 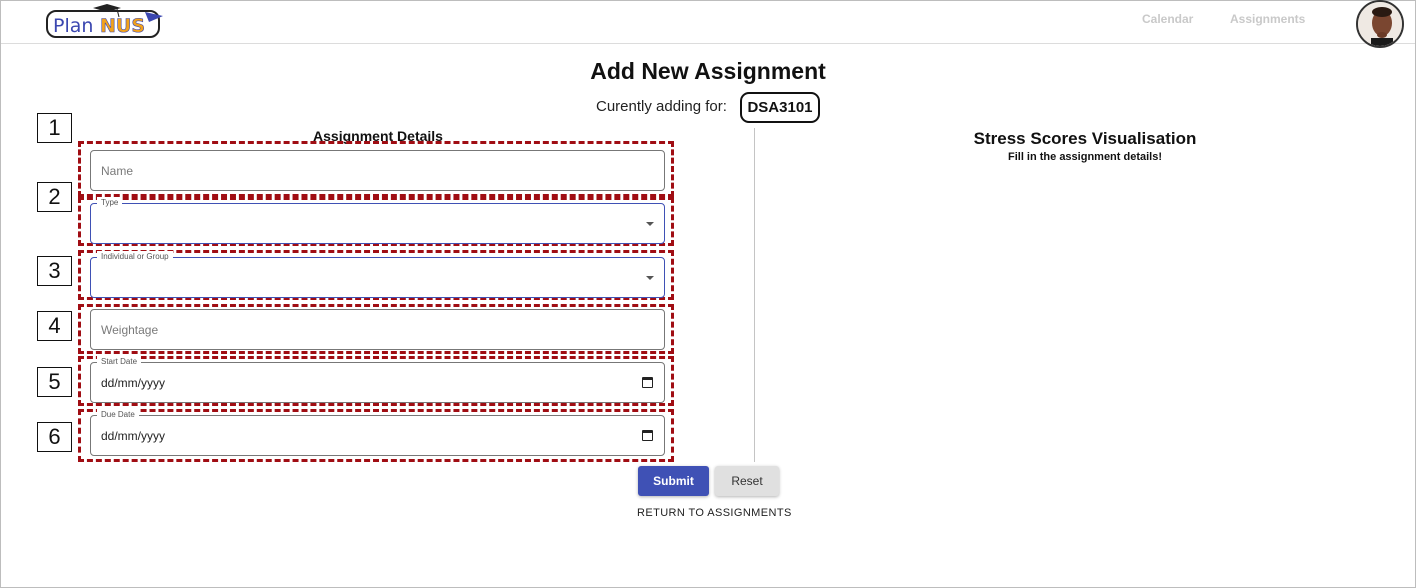 I want to click on annotation-label-3: 3, so click(x=54, y=271).